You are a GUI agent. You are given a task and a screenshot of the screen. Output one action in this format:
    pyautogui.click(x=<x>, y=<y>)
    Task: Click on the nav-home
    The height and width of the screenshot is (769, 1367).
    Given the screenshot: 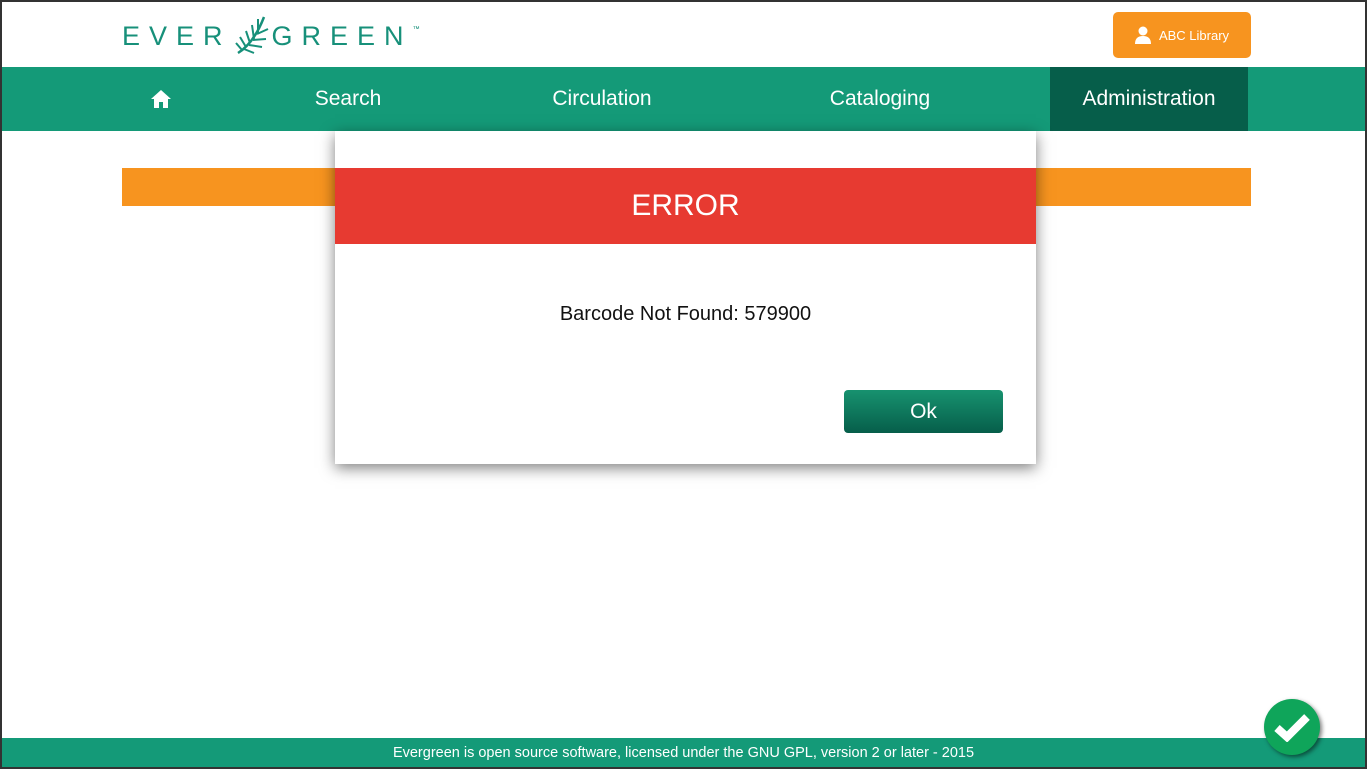 What is the action you would take?
    pyautogui.click(x=161, y=99)
    